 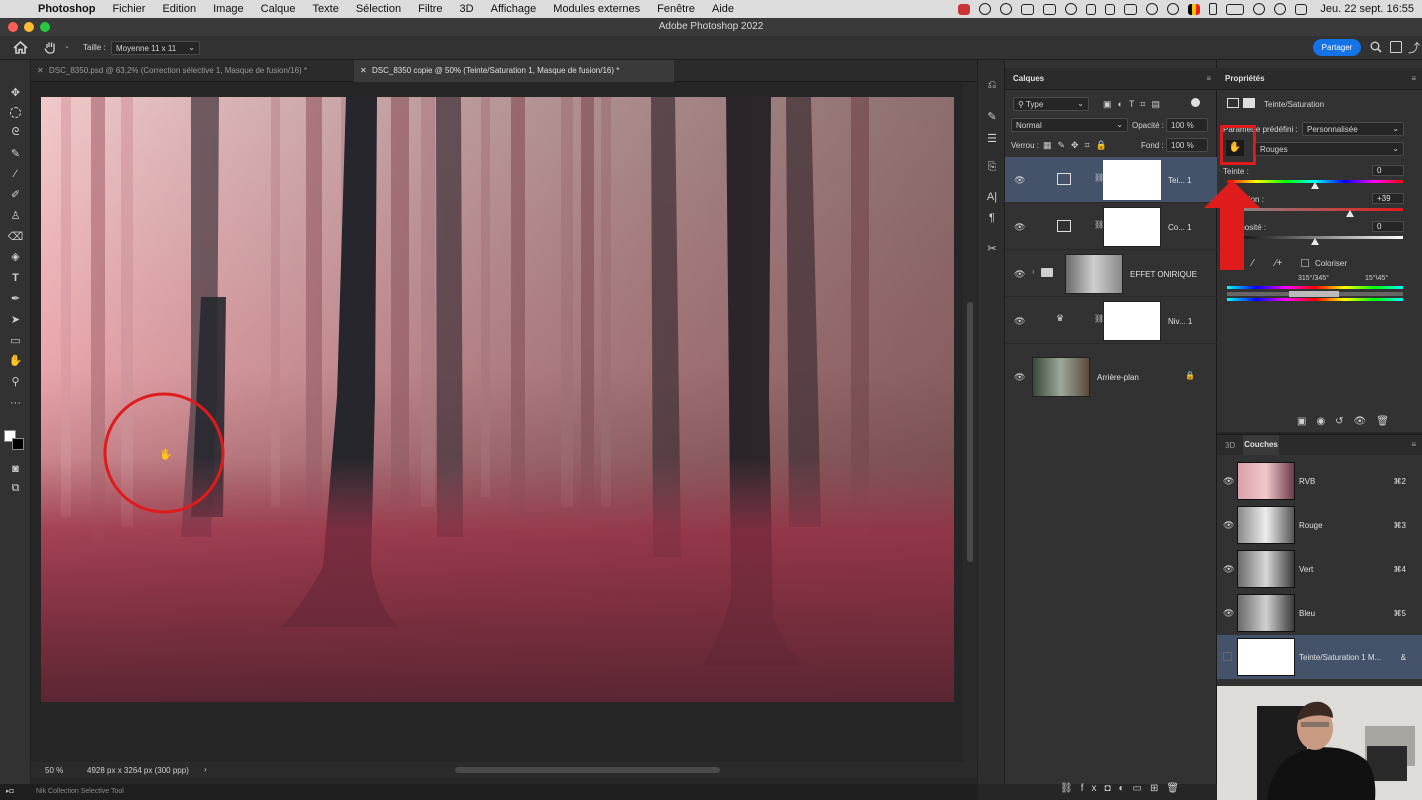 What do you see at coordinates (1163, 274) in the screenshot?
I see `layer-name: EFFET ONIRIQUE` at bounding box center [1163, 274].